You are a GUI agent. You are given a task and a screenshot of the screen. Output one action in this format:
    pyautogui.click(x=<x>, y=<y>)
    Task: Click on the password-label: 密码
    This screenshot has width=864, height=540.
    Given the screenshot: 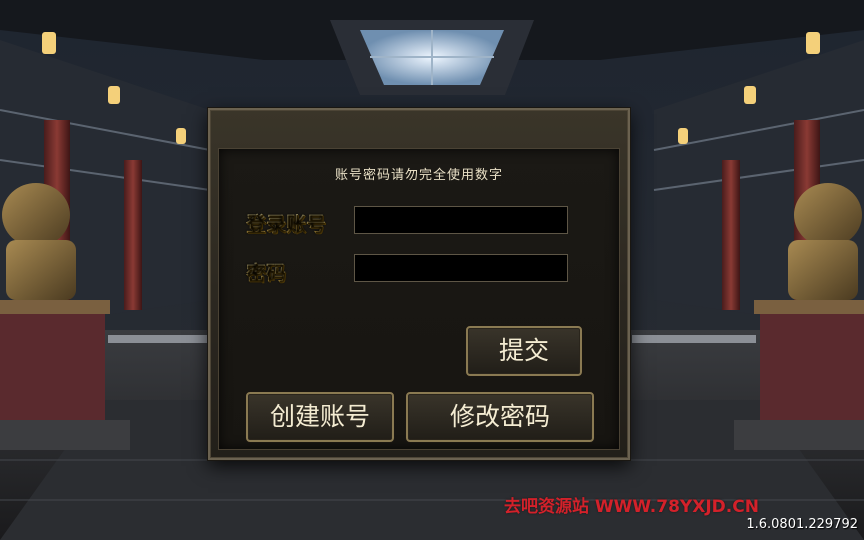 What is the action you would take?
    pyautogui.click(x=266, y=271)
    